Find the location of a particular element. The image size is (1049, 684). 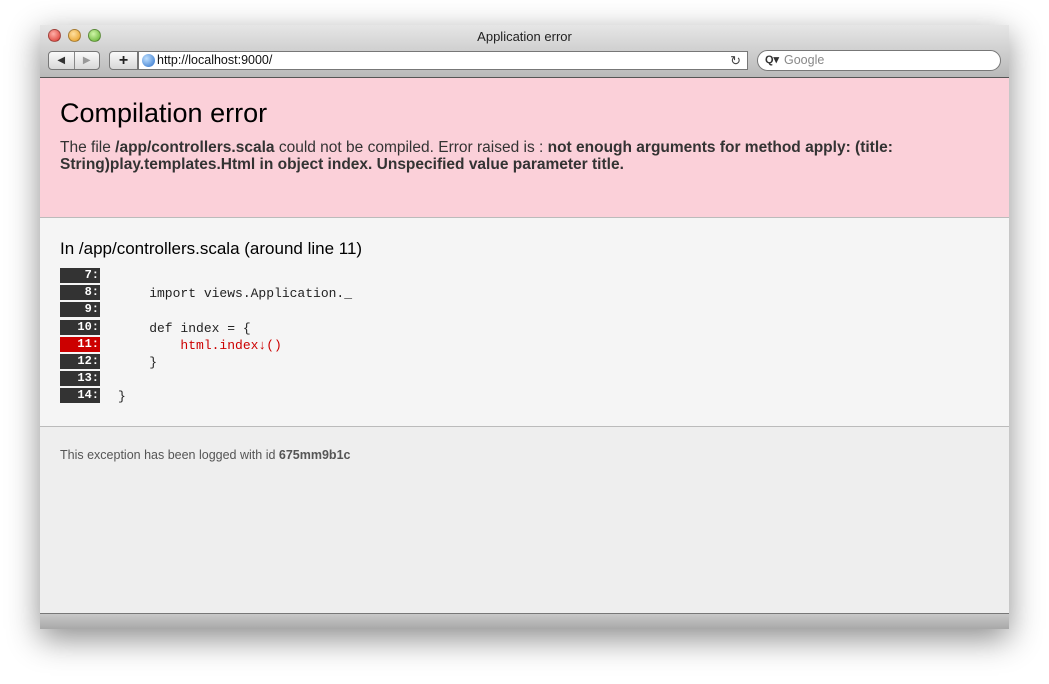

globe-icon is located at coordinates (148, 60).